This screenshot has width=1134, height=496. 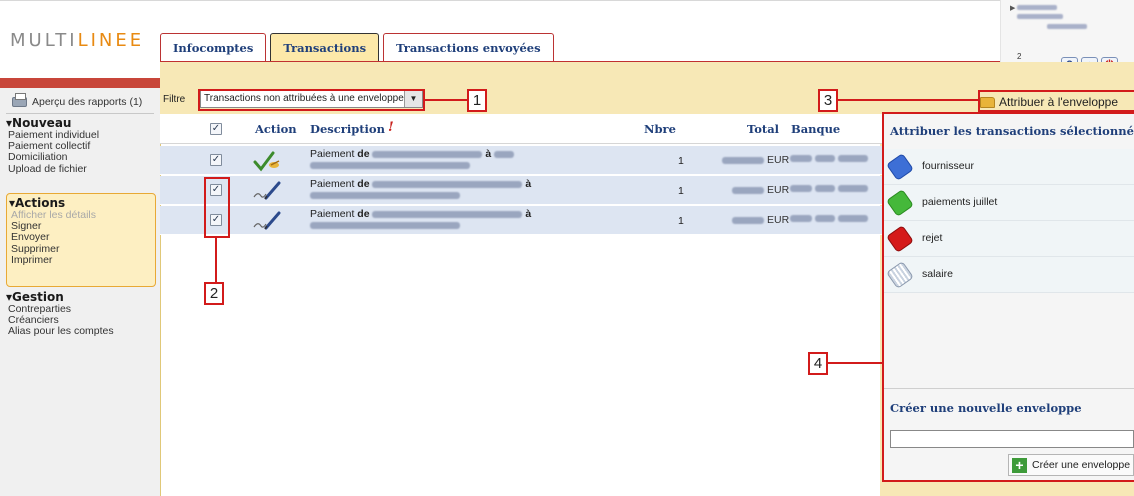 I want to click on printer-icon, so click(x=19, y=100).